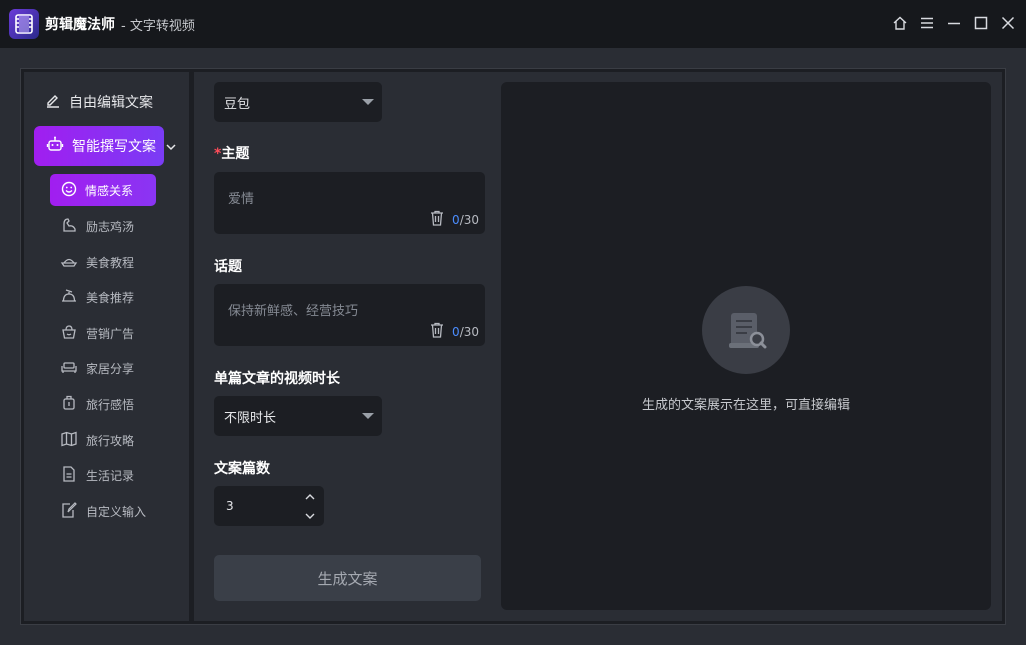 The height and width of the screenshot is (645, 1026). I want to click on model-select-value: 豆包, so click(237, 104).